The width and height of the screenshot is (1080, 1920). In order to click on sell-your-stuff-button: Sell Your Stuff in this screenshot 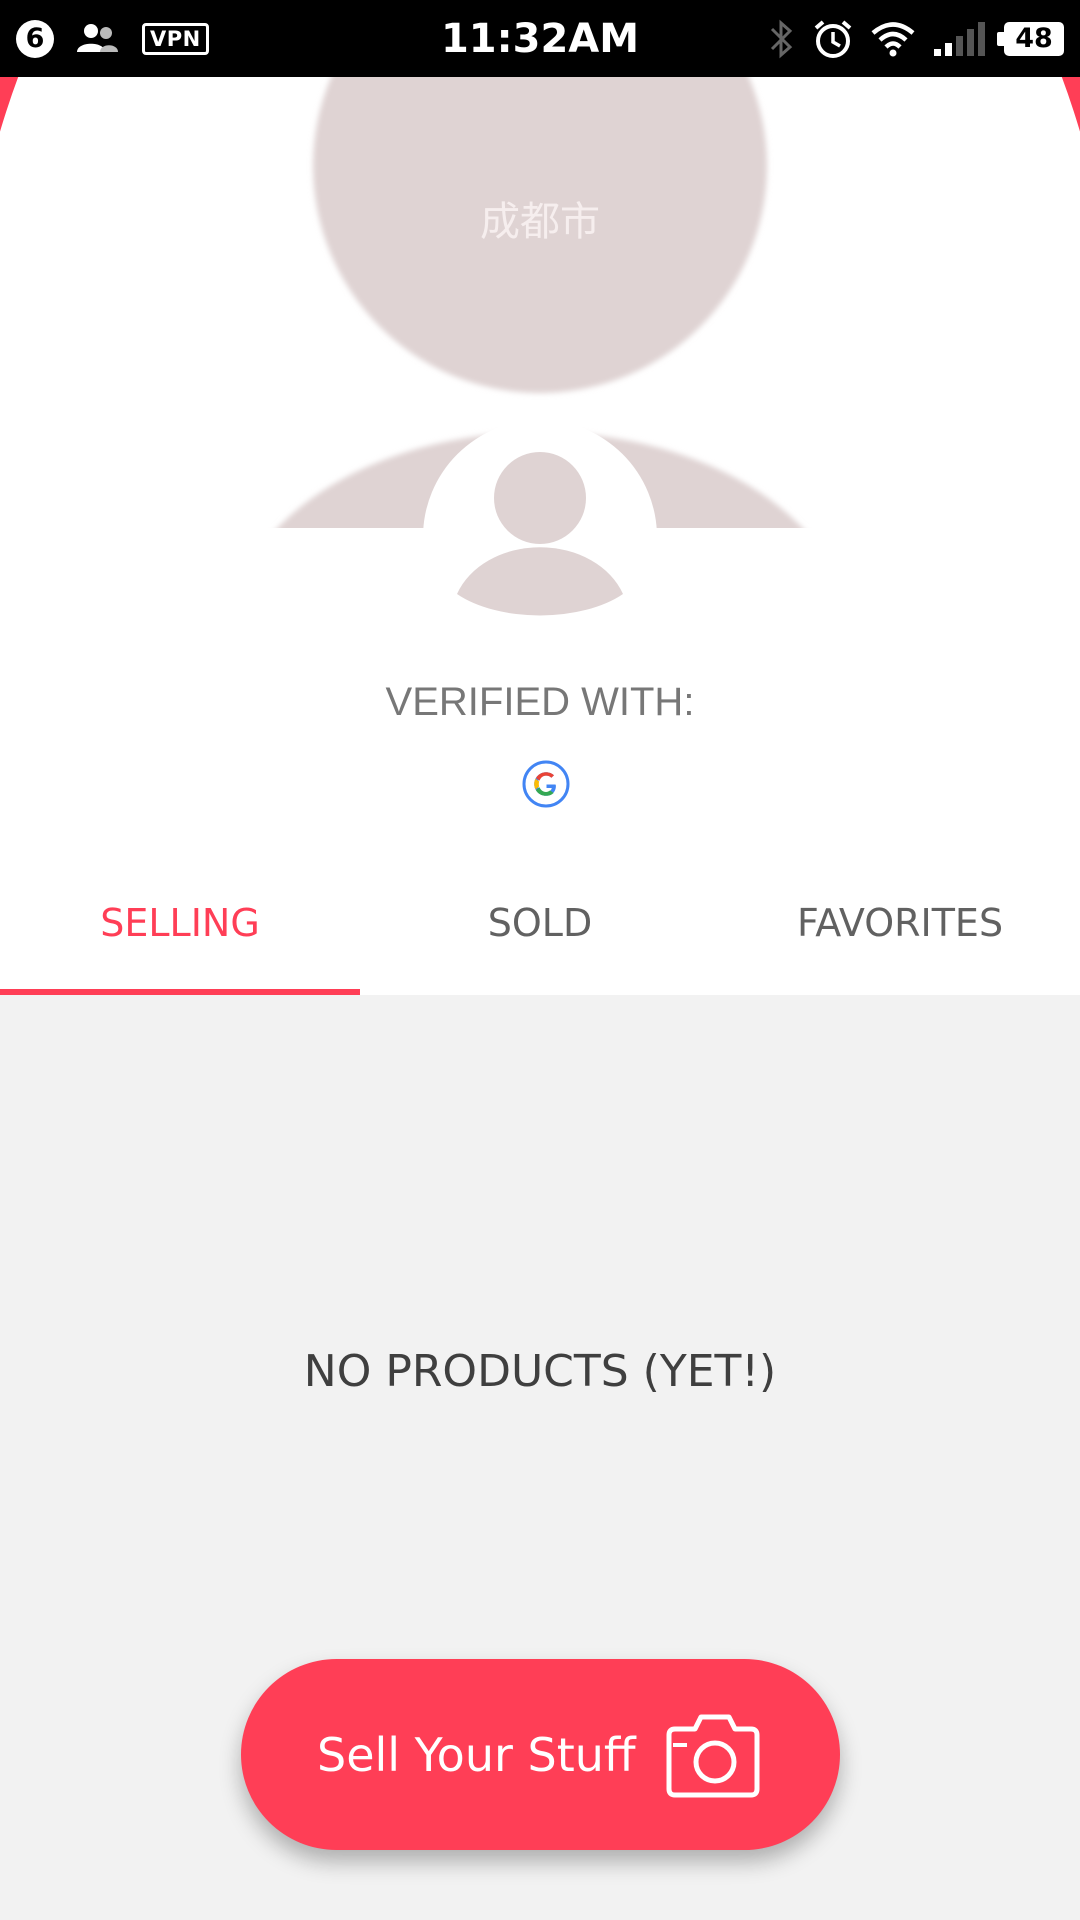, I will do `click(540, 1754)`.